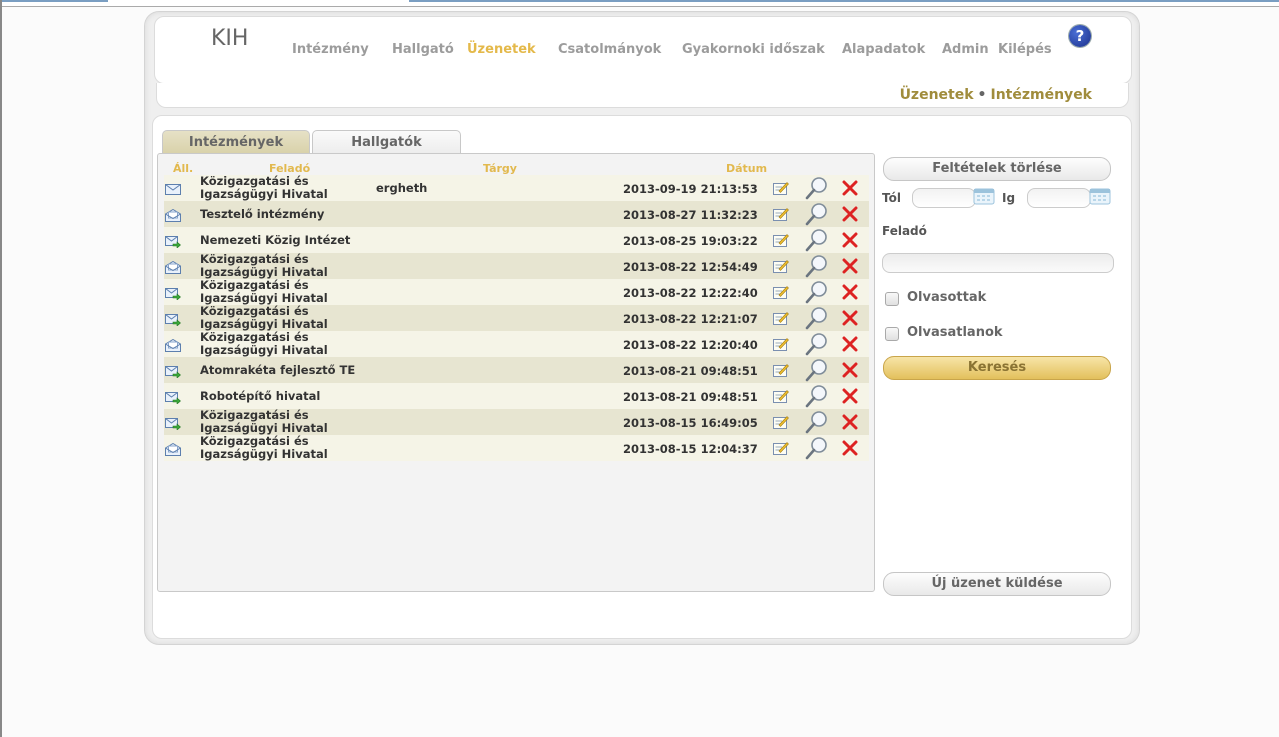 This screenshot has width=1279, height=737. Describe the element at coordinates (173, 188) in the screenshot. I see `envelope-closed-icon` at that location.